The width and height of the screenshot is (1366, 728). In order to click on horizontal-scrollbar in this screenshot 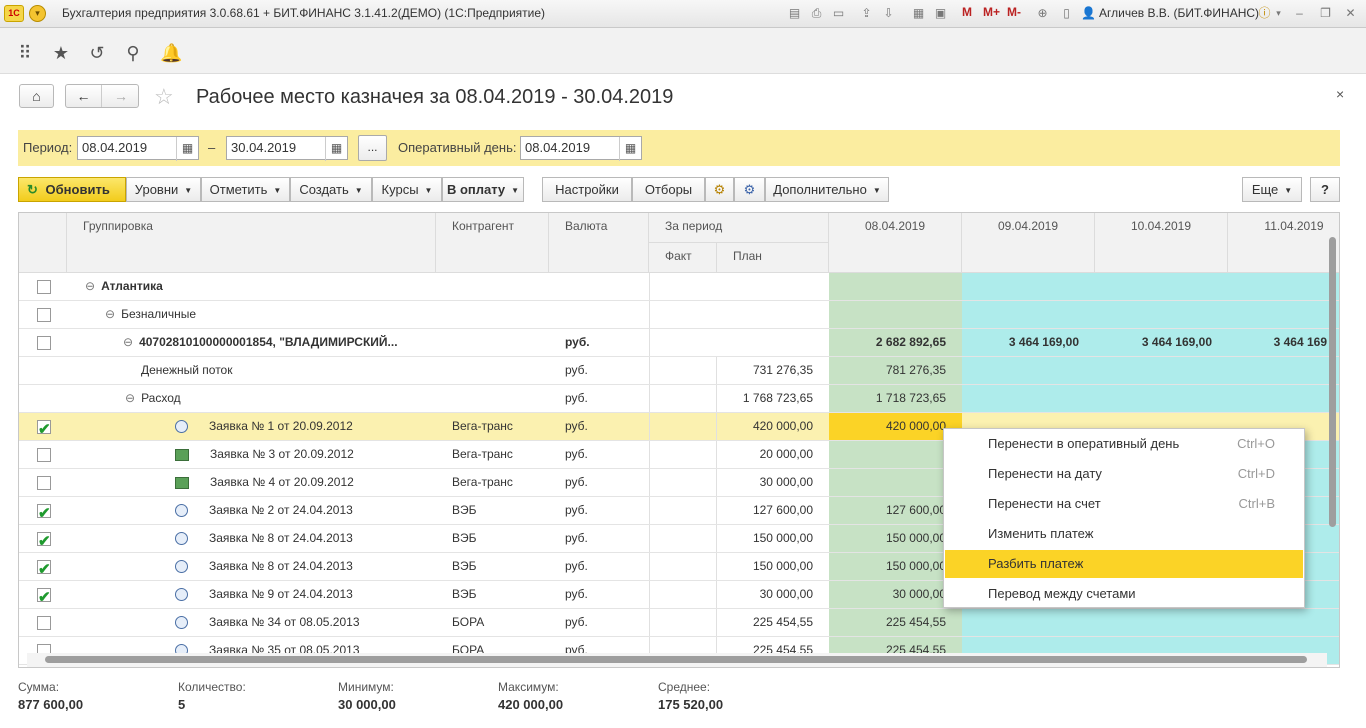, I will do `click(677, 660)`.